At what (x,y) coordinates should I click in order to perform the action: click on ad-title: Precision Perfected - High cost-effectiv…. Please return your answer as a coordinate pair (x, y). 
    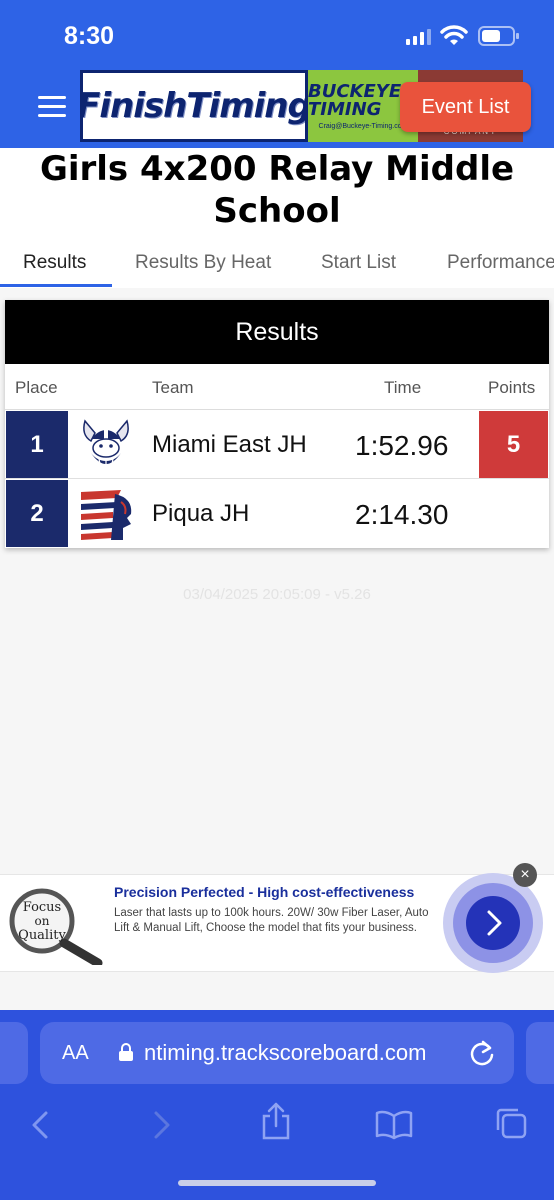
    Looking at the image, I should click on (264, 892).